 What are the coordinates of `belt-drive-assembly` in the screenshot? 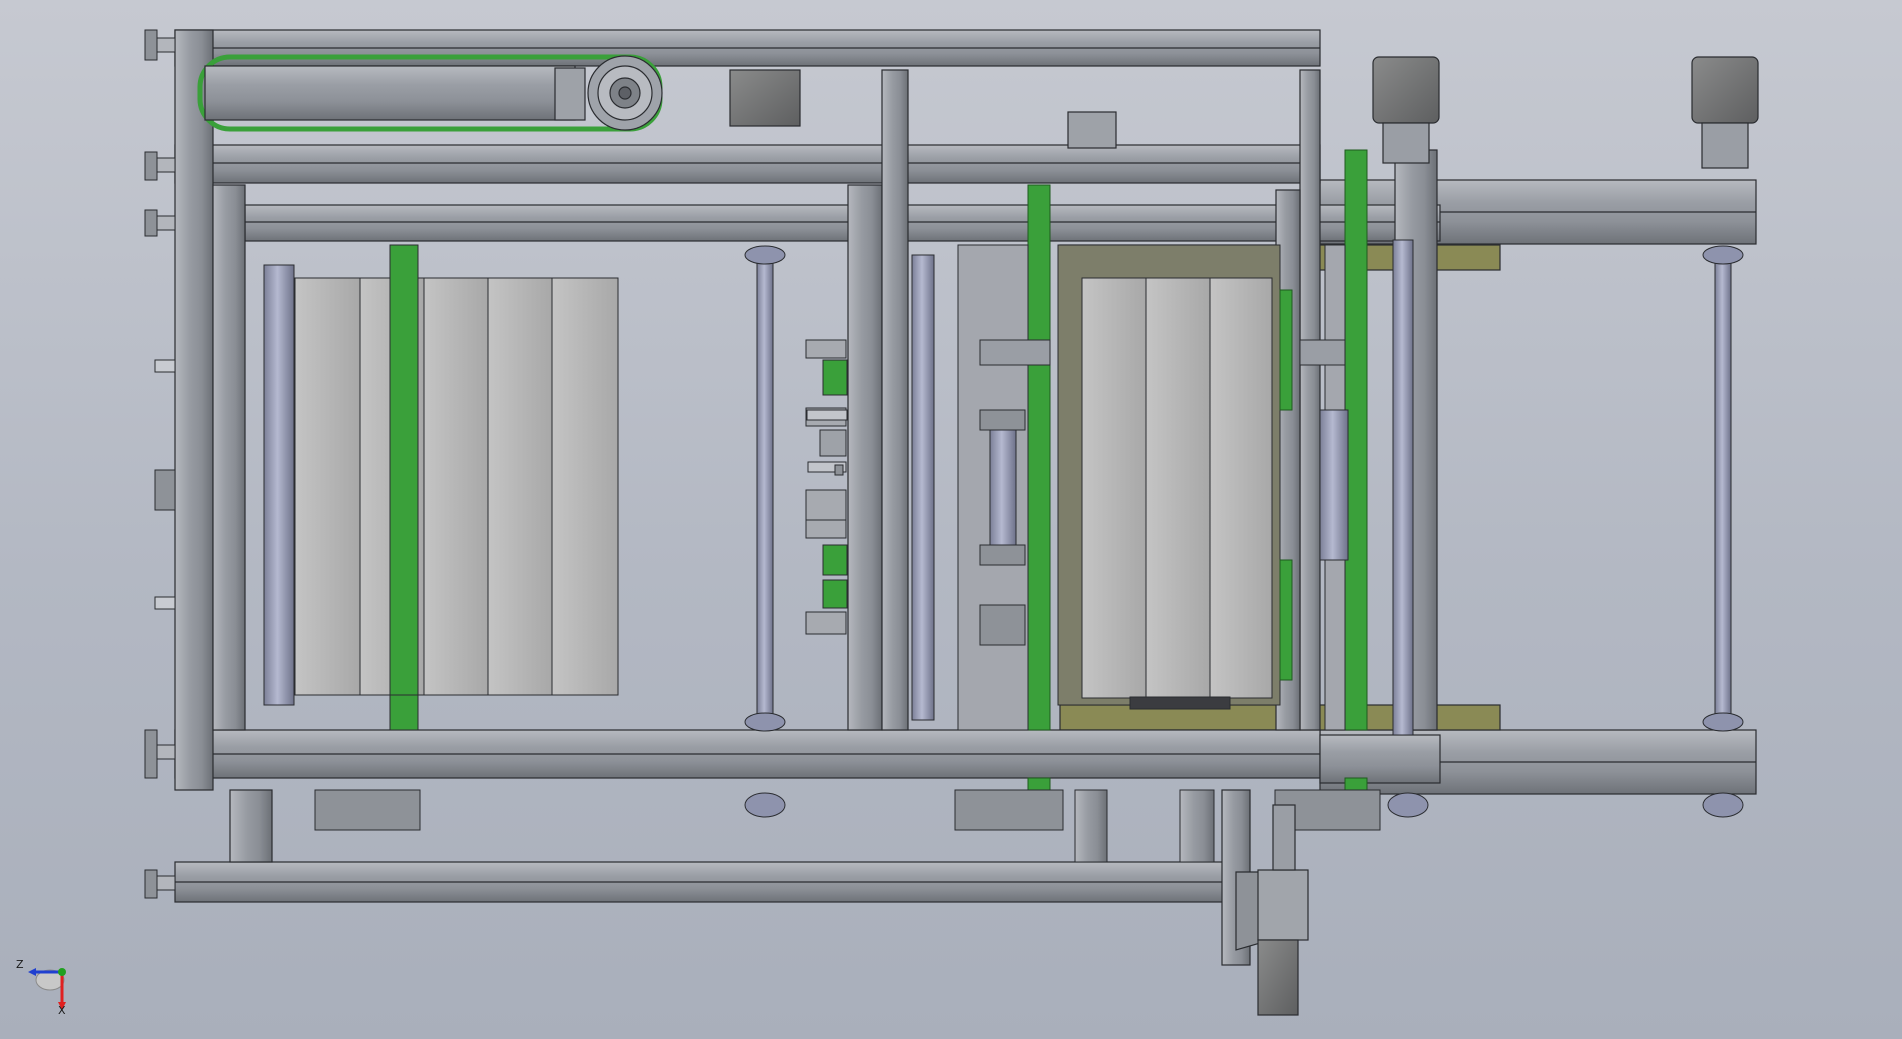 It's located at (430, 93).